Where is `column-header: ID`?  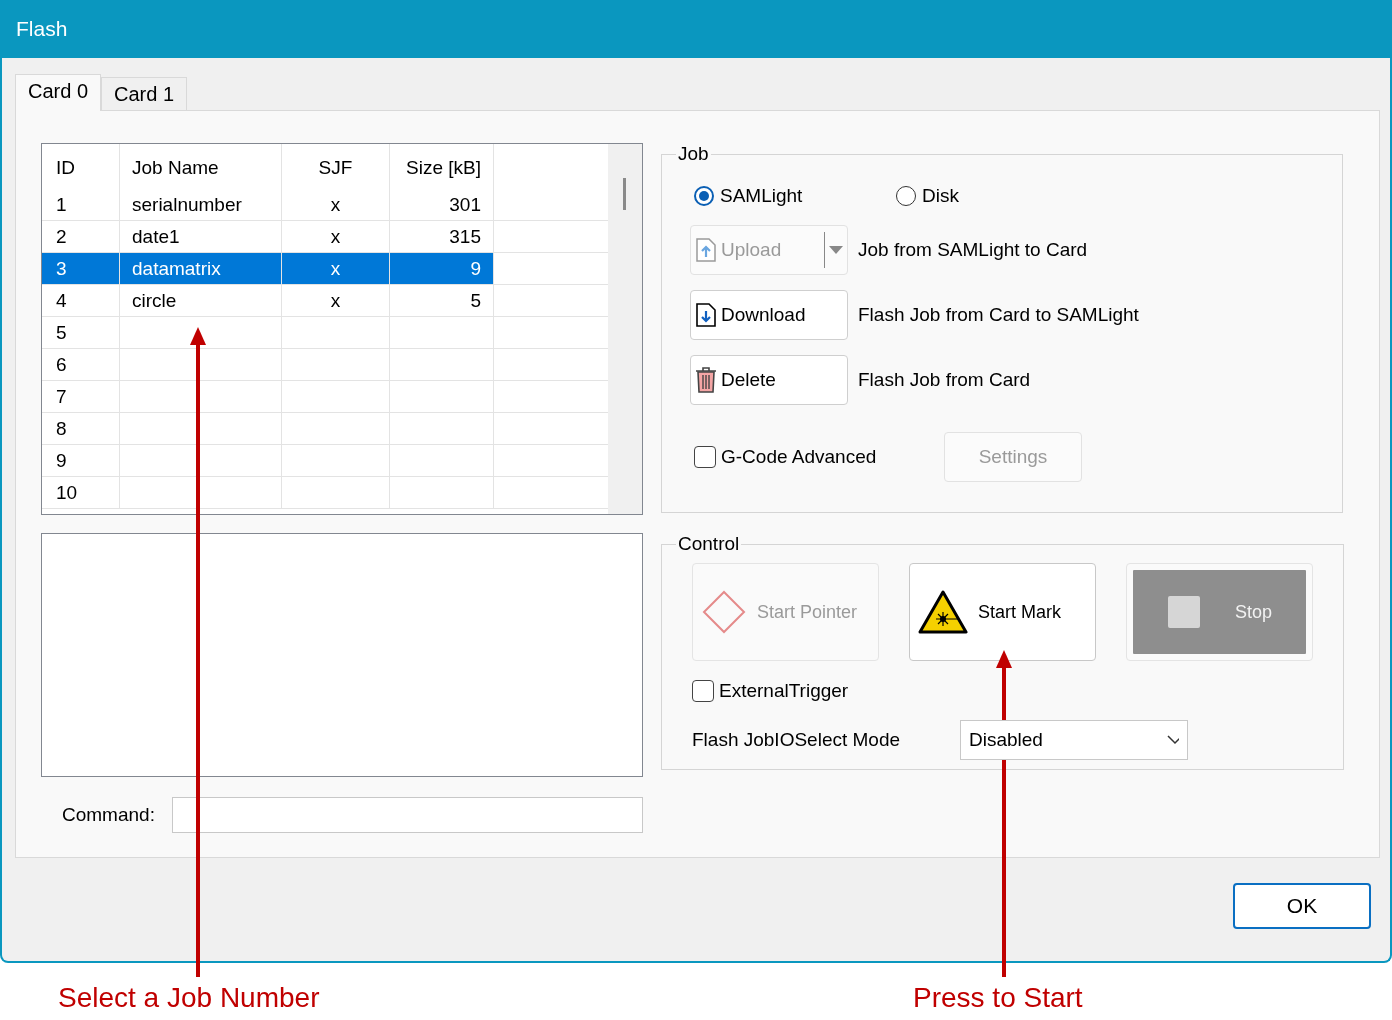 column-header: ID is located at coordinates (81, 166).